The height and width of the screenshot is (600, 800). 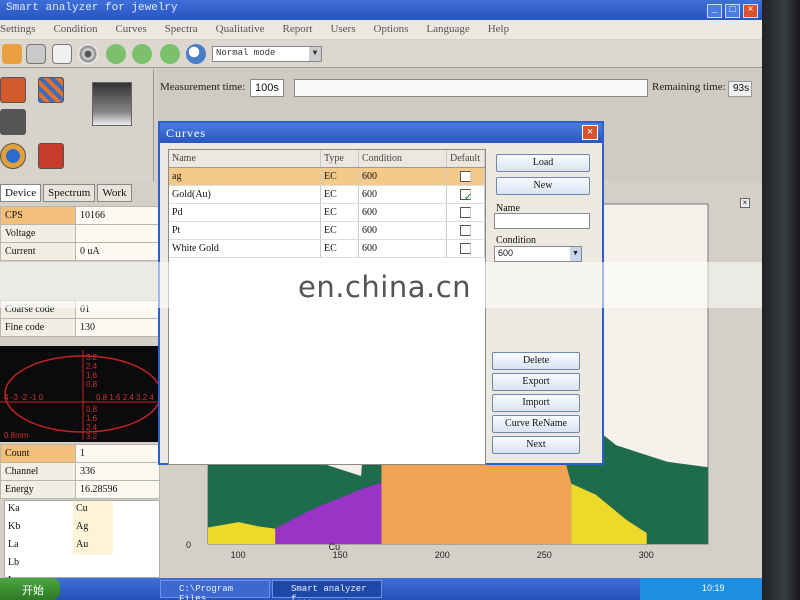 I want to click on report-icon, so click(x=51, y=156).